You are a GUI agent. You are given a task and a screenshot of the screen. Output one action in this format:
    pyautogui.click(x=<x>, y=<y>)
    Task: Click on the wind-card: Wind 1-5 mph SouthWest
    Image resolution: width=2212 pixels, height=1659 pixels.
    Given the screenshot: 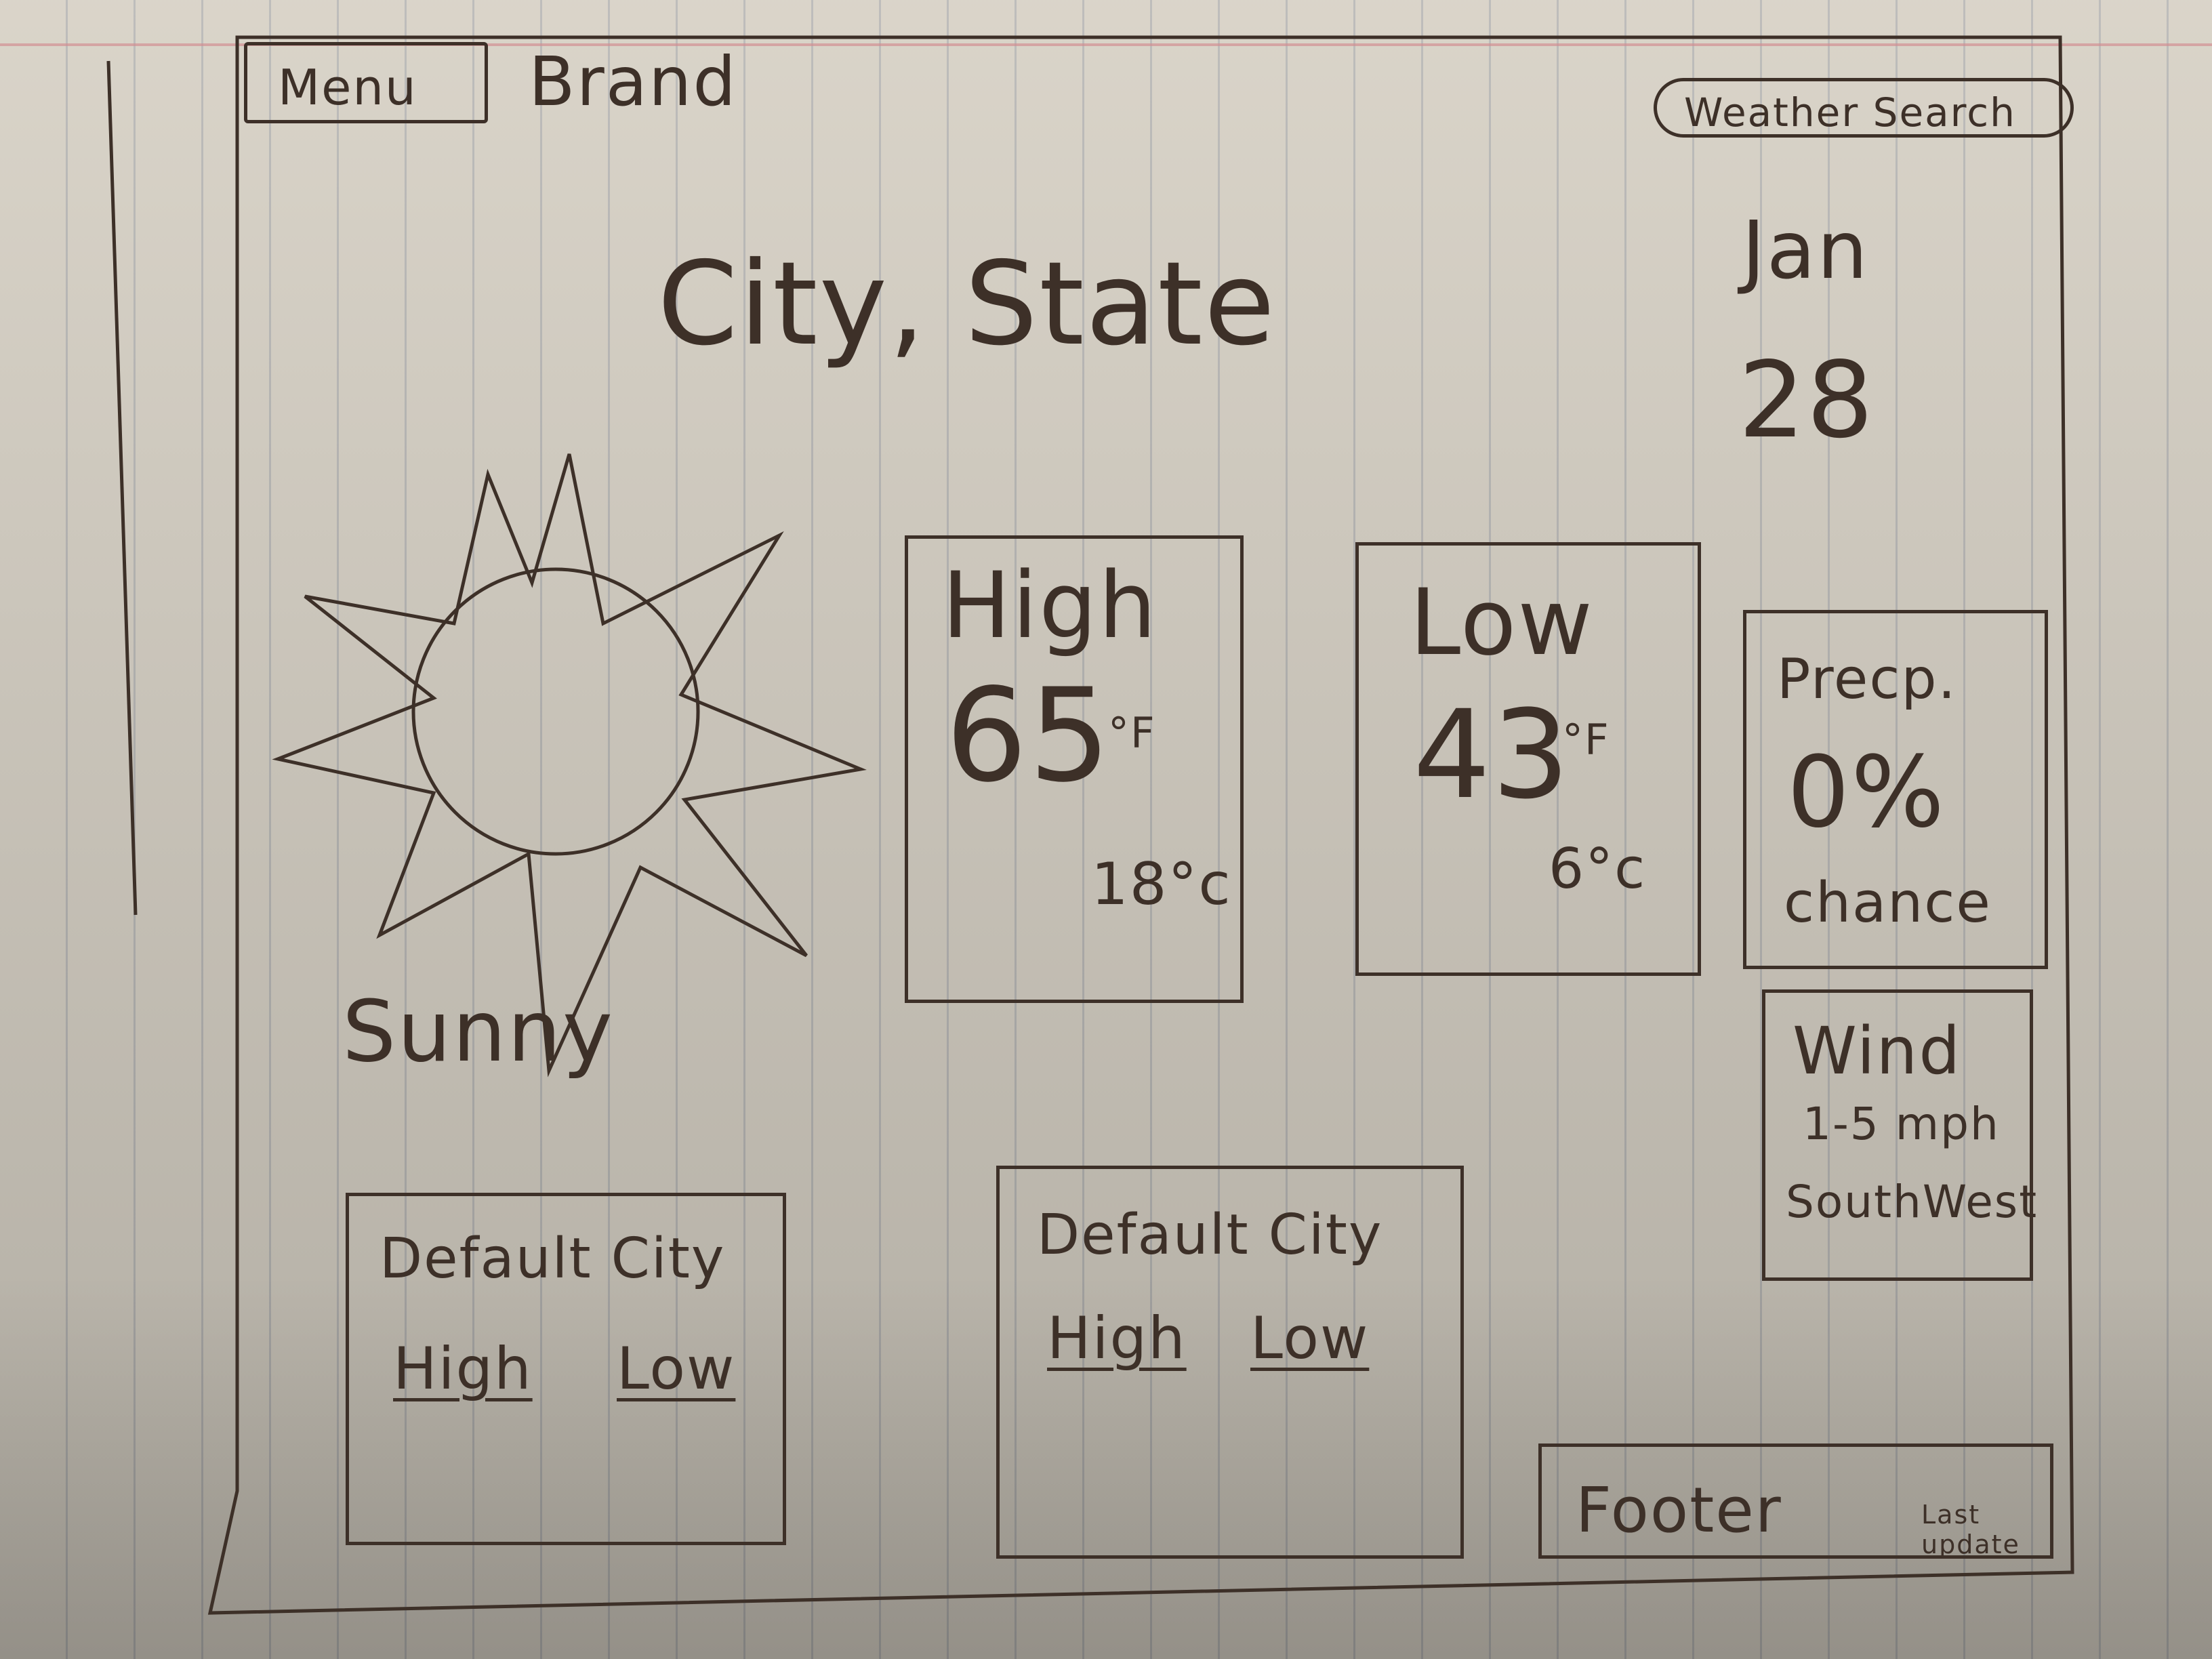 What is the action you would take?
    pyautogui.click(x=1899, y=1135)
    